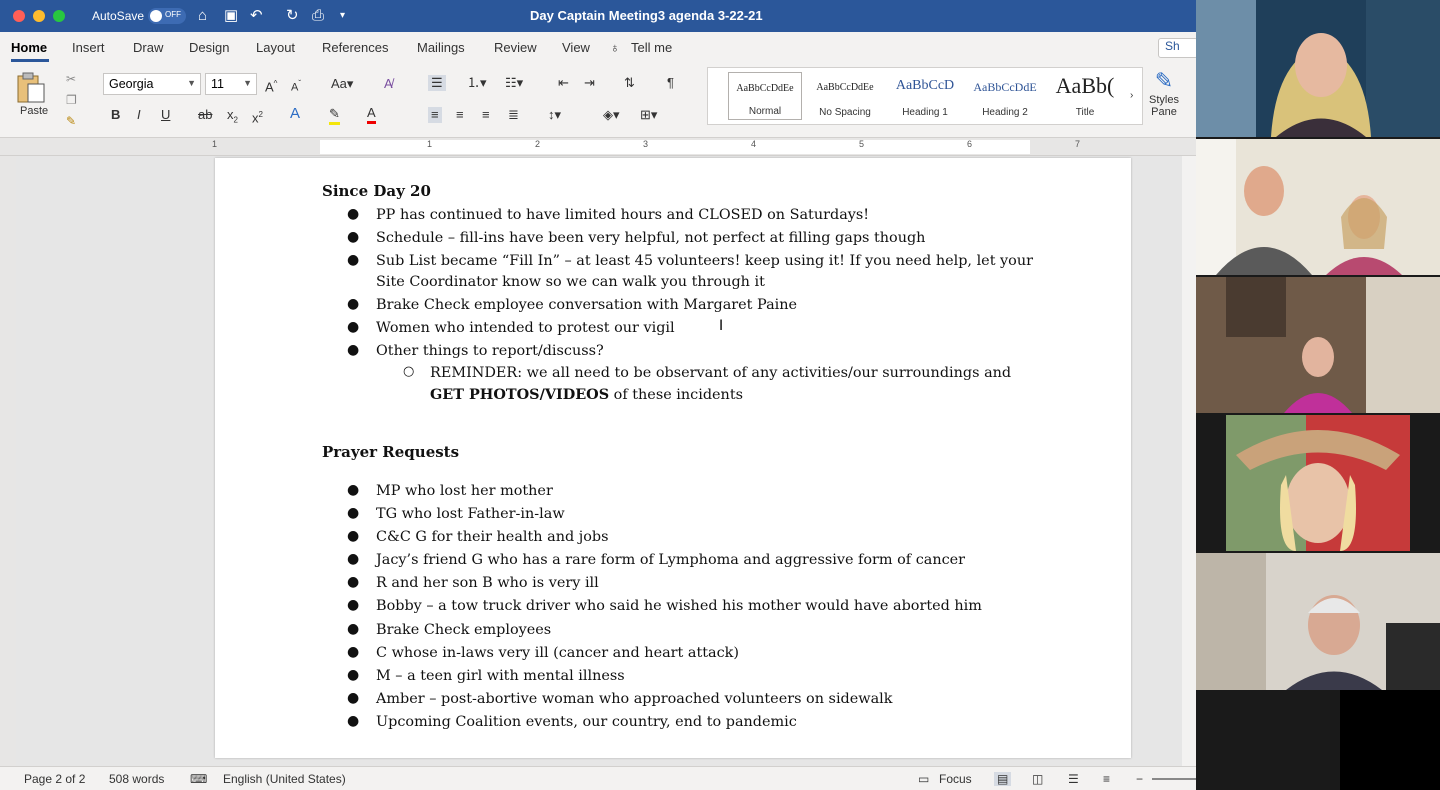 Image resolution: width=1440 pixels, height=790 pixels. I want to click on cut-icon: ✂, so click(71, 79).